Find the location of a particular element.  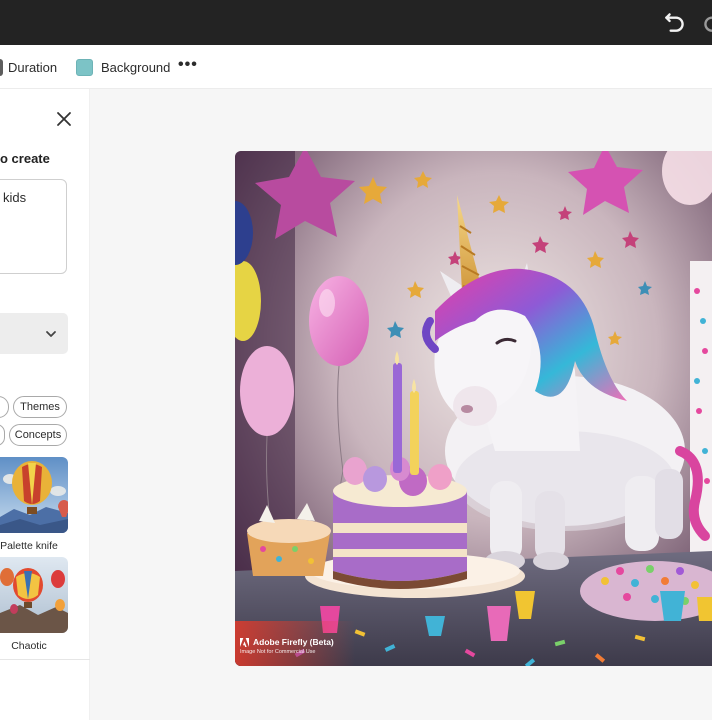

filter-chip-concepts: Concepts is located at coordinates (38, 435).